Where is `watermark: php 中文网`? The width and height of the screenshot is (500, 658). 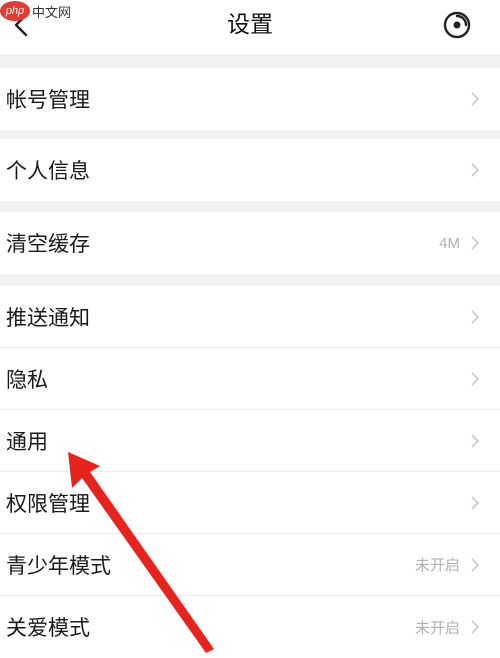
watermark: php 中文网 is located at coordinates (44, 11).